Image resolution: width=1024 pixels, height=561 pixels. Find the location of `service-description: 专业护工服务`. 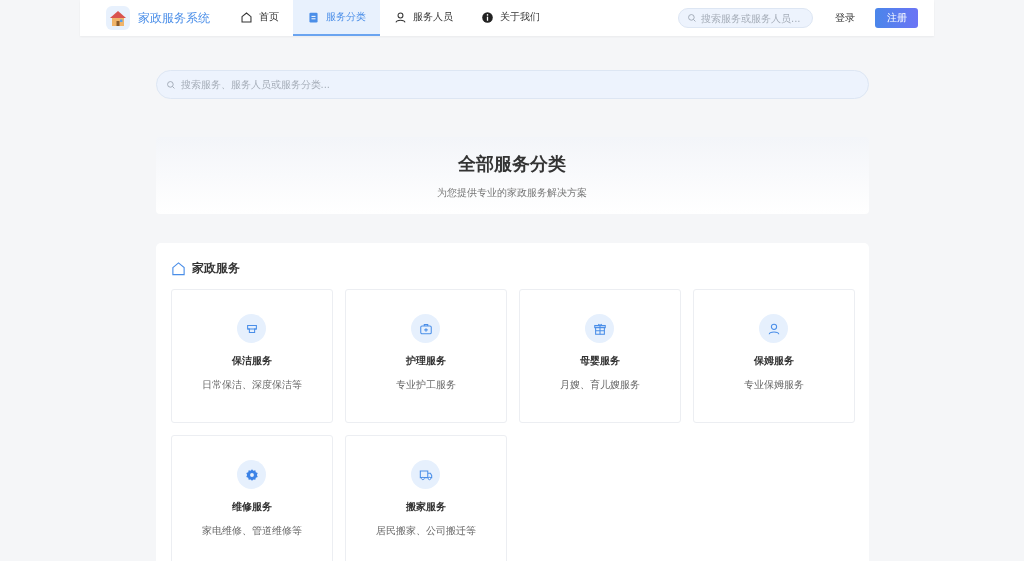

service-description: 专业护工服务 is located at coordinates (425, 385).